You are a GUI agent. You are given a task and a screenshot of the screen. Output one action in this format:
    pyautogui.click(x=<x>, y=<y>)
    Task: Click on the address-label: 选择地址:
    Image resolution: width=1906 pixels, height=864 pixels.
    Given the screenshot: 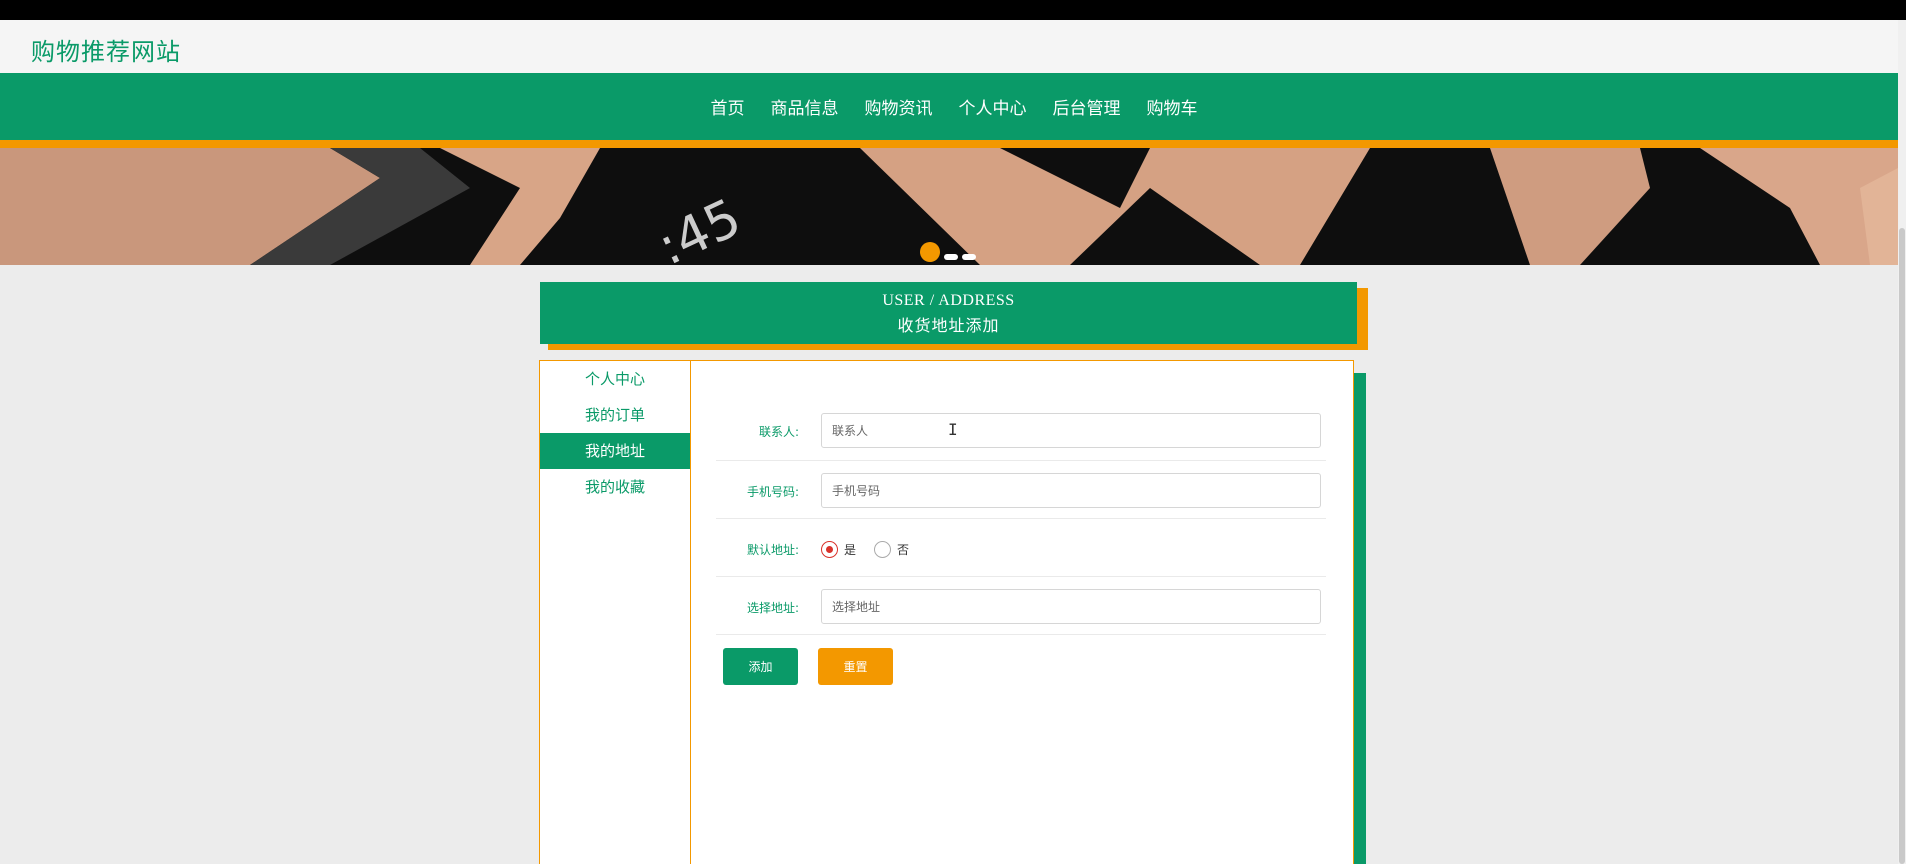 What is the action you would take?
    pyautogui.click(x=772, y=608)
    